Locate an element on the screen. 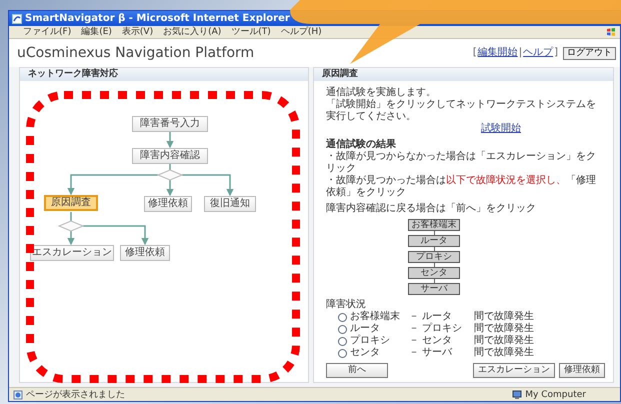 This screenshot has height=404, width=621. back-button: 前へ is located at coordinates (357, 370).